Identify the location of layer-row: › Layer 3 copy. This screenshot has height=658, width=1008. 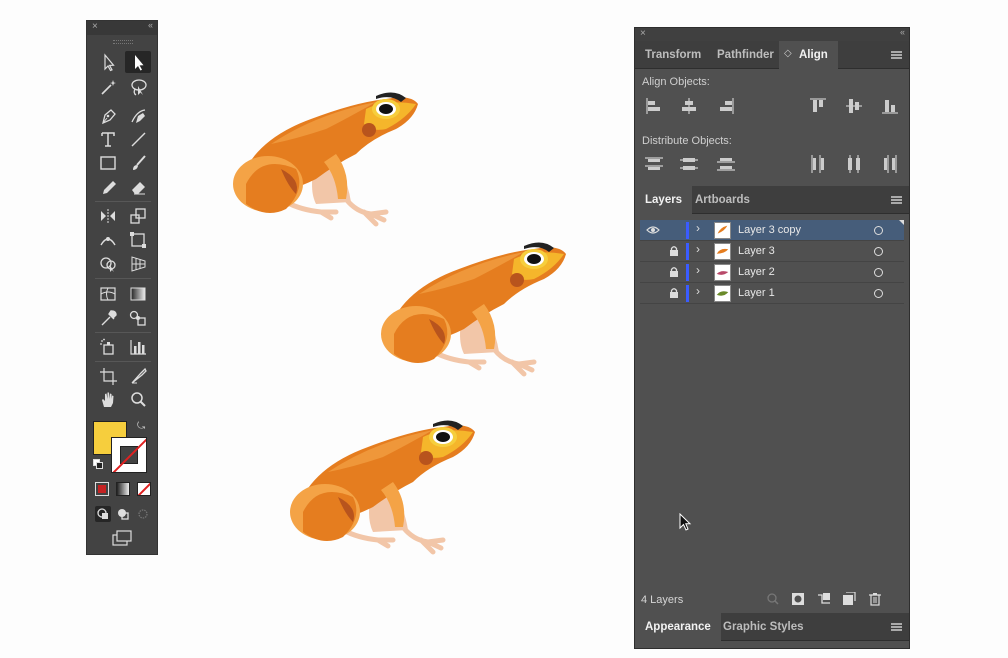
(772, 230).